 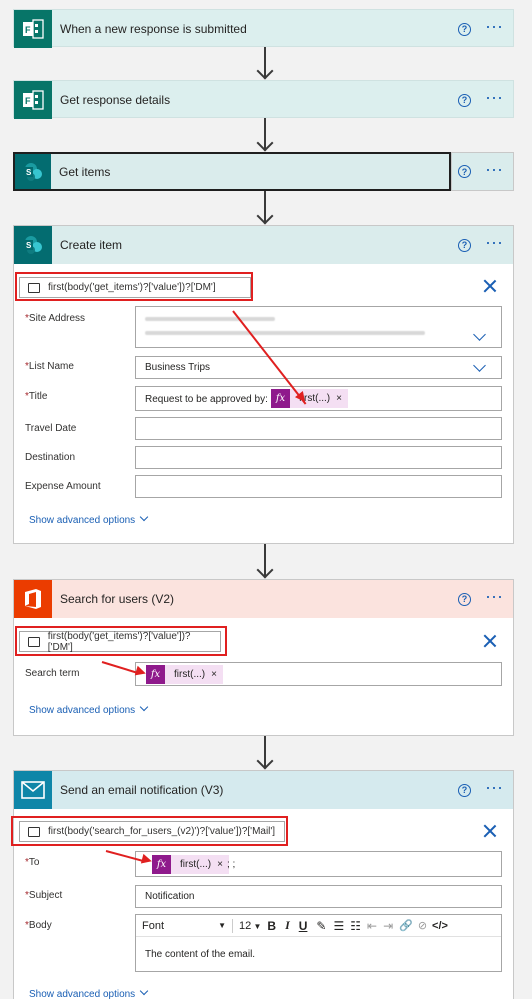 I want to click on rich-text-toolbar: Font ▼ 12 ▼ B I U ✎ ☰ ☷ ⇤ ⇥ 🔗 ⊘ </>, so click(x=318, y=926).